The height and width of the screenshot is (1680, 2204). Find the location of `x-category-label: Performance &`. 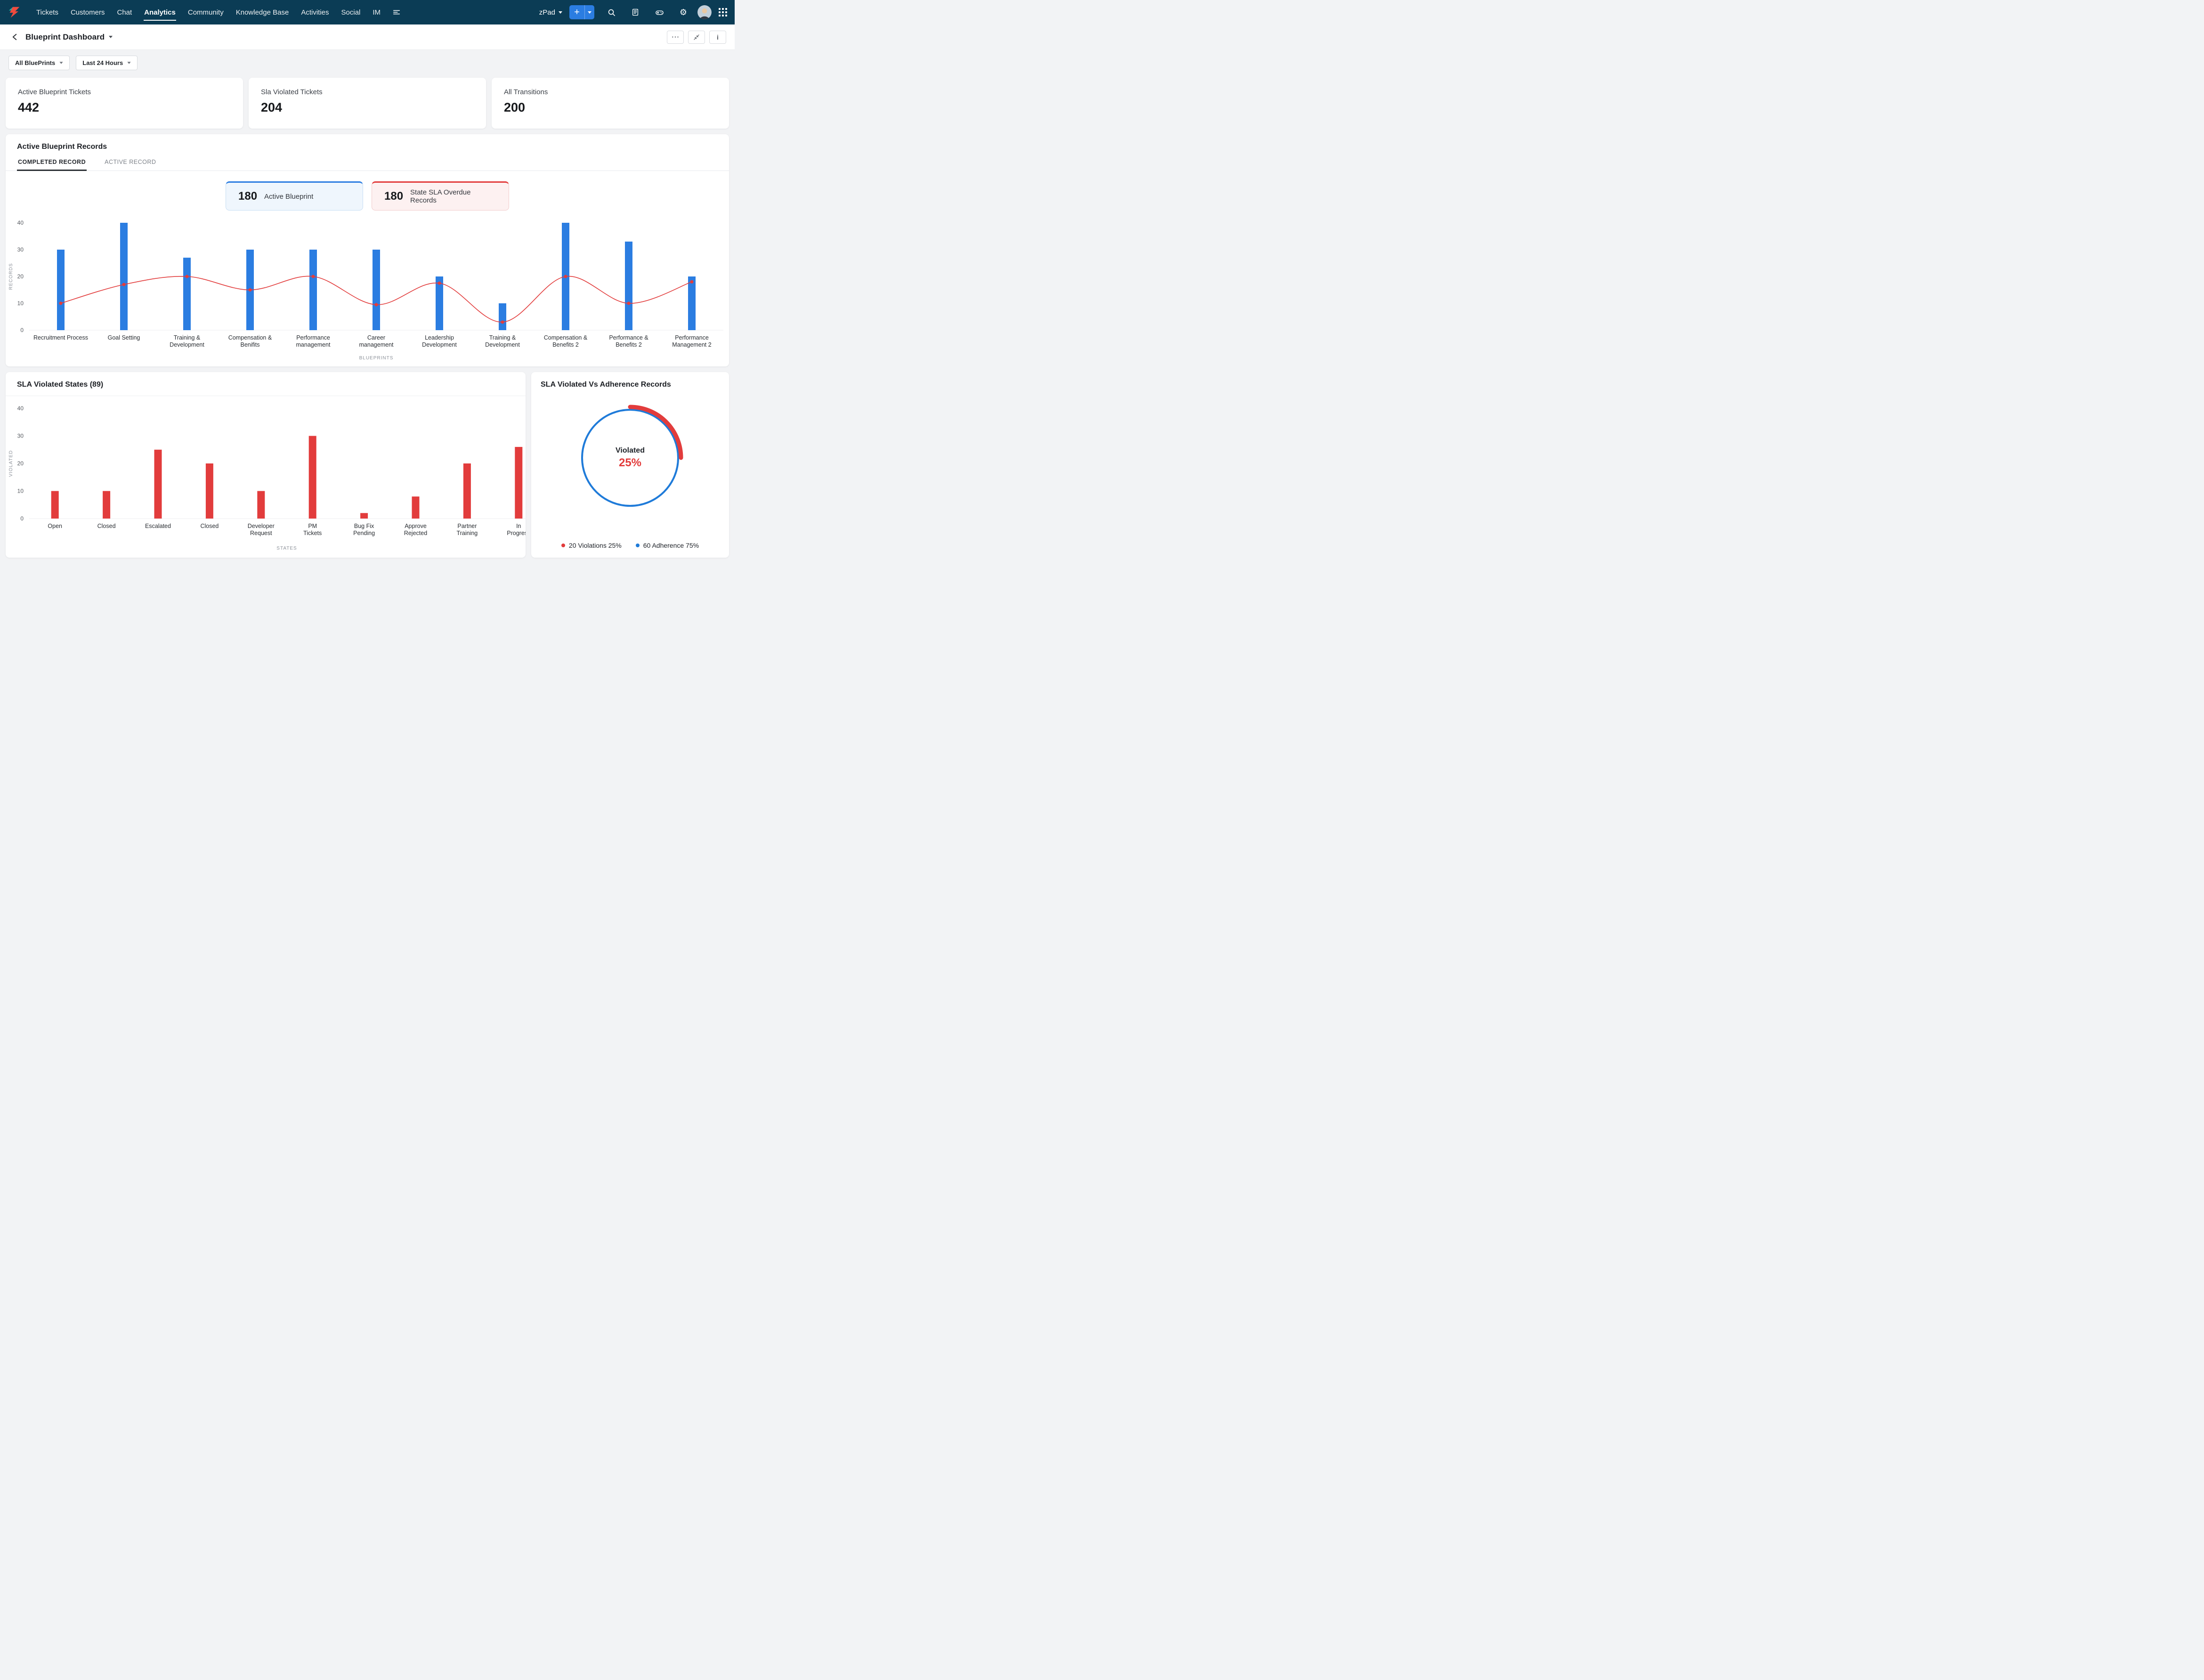

x-category-label: Performance & is located at coordinates (629, 337).